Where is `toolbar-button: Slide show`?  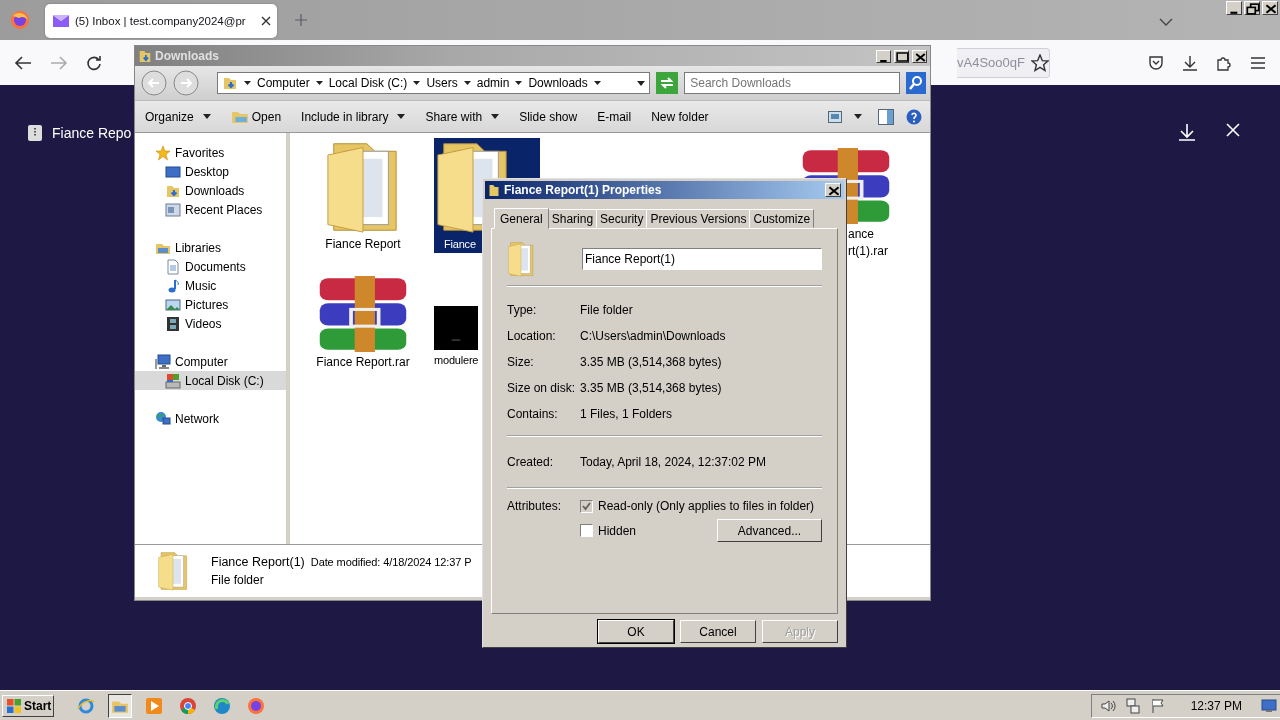
toolbar-button: Slide show is located at coordinates (548, 116).